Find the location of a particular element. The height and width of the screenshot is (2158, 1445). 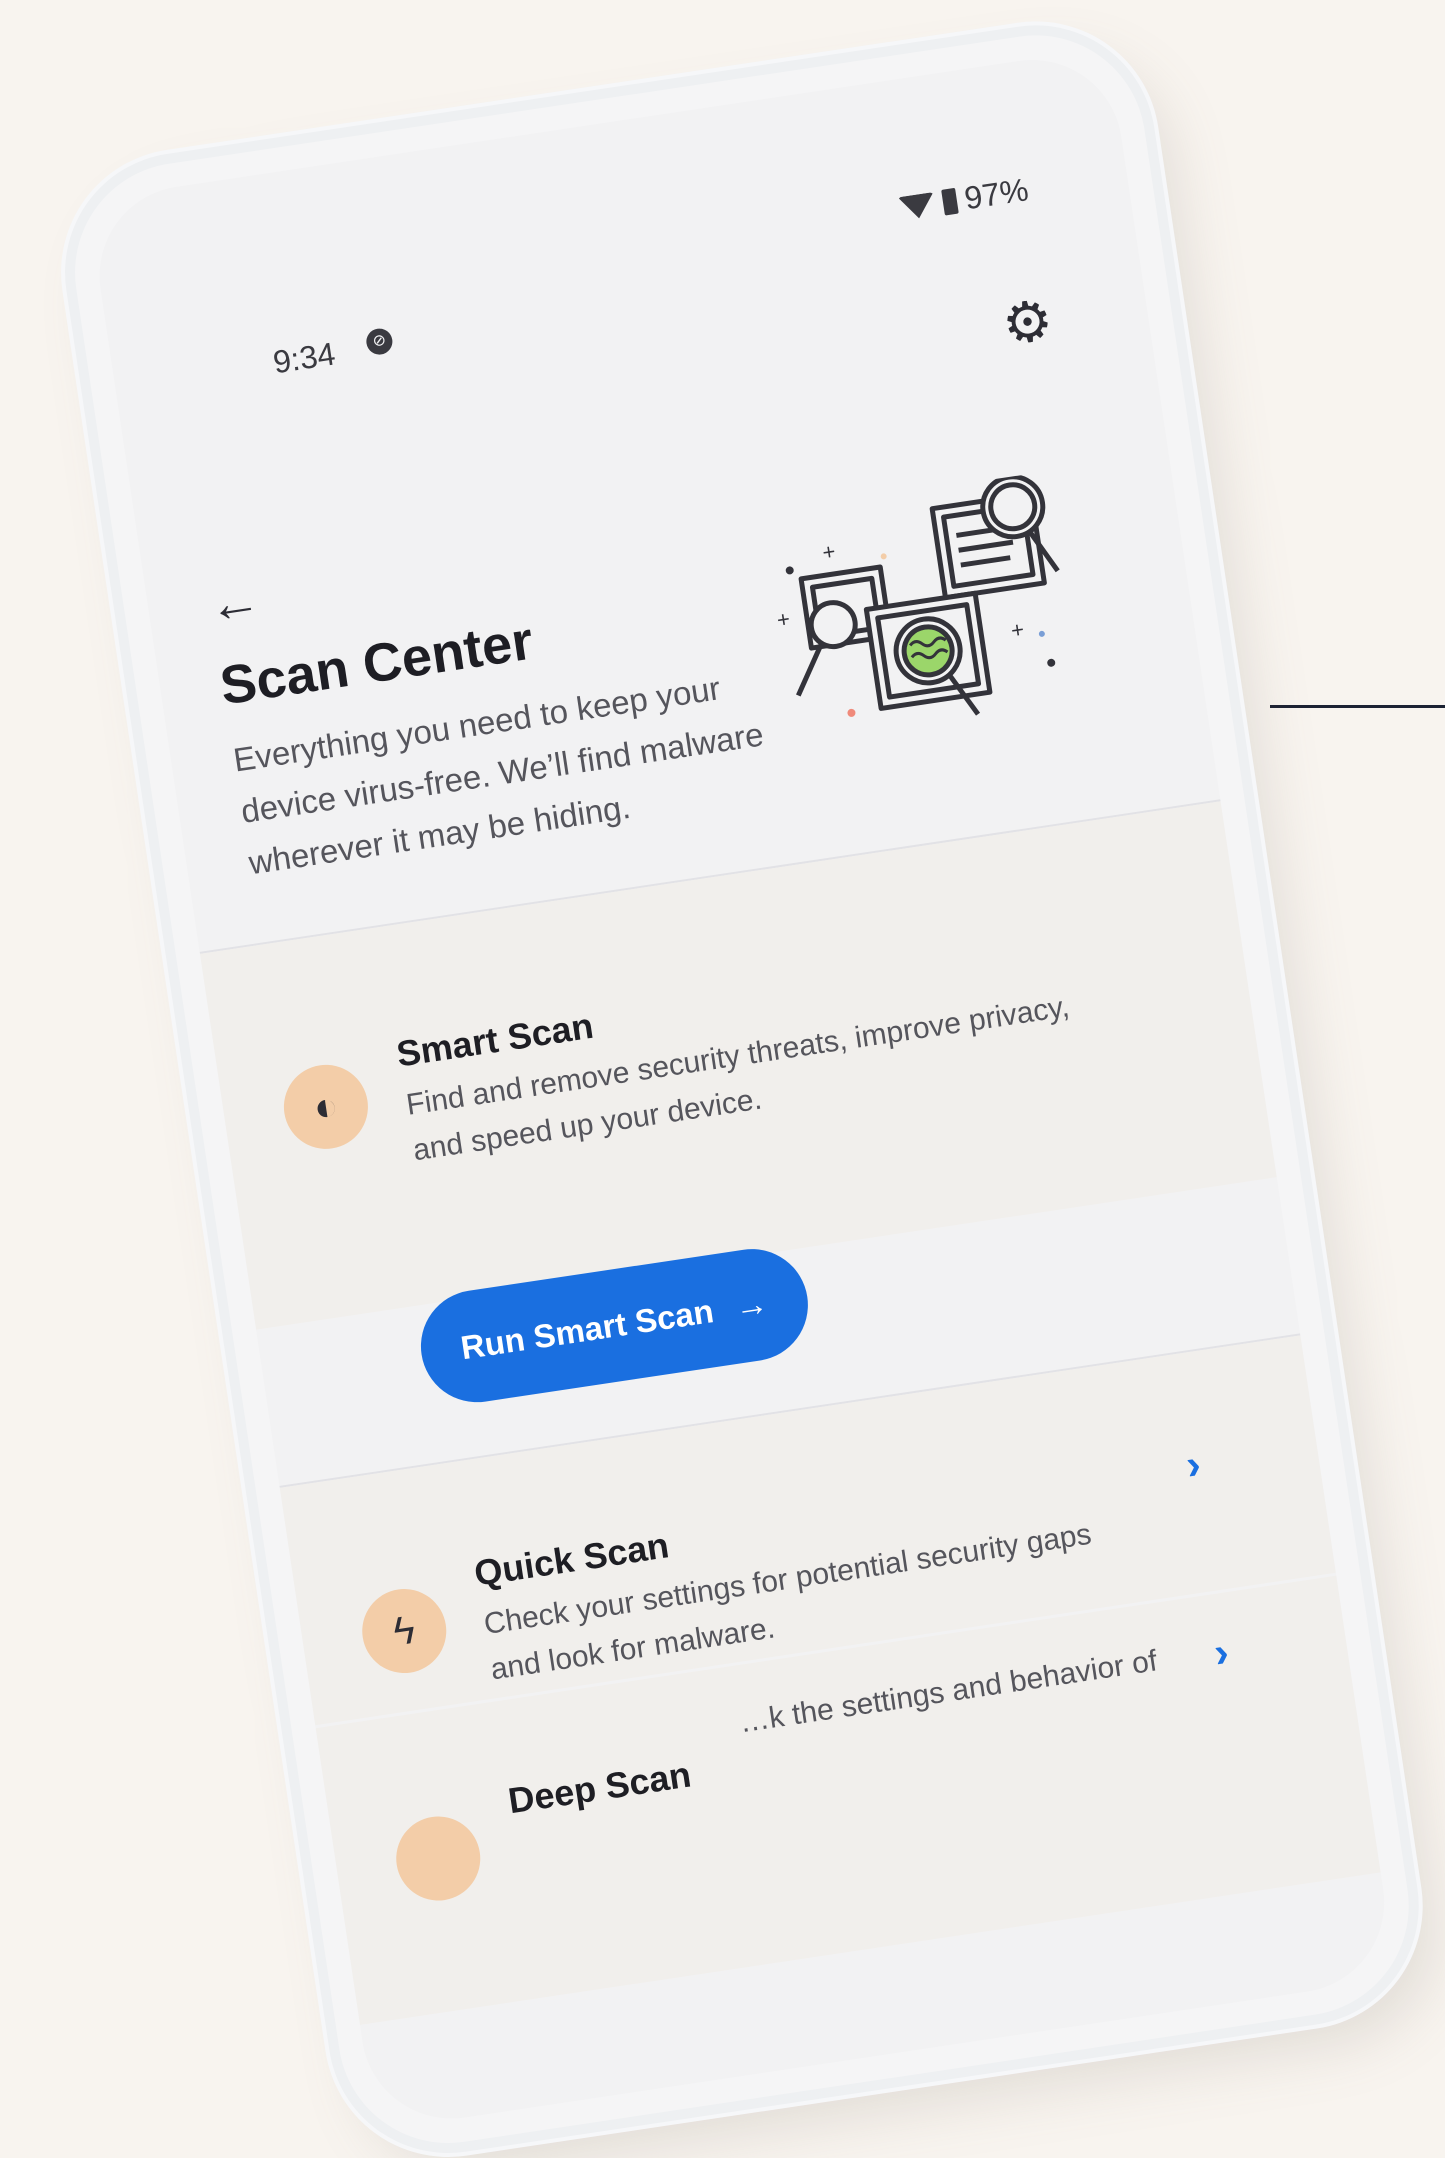

battery-level: 97% is located at coordinates (996, 194).